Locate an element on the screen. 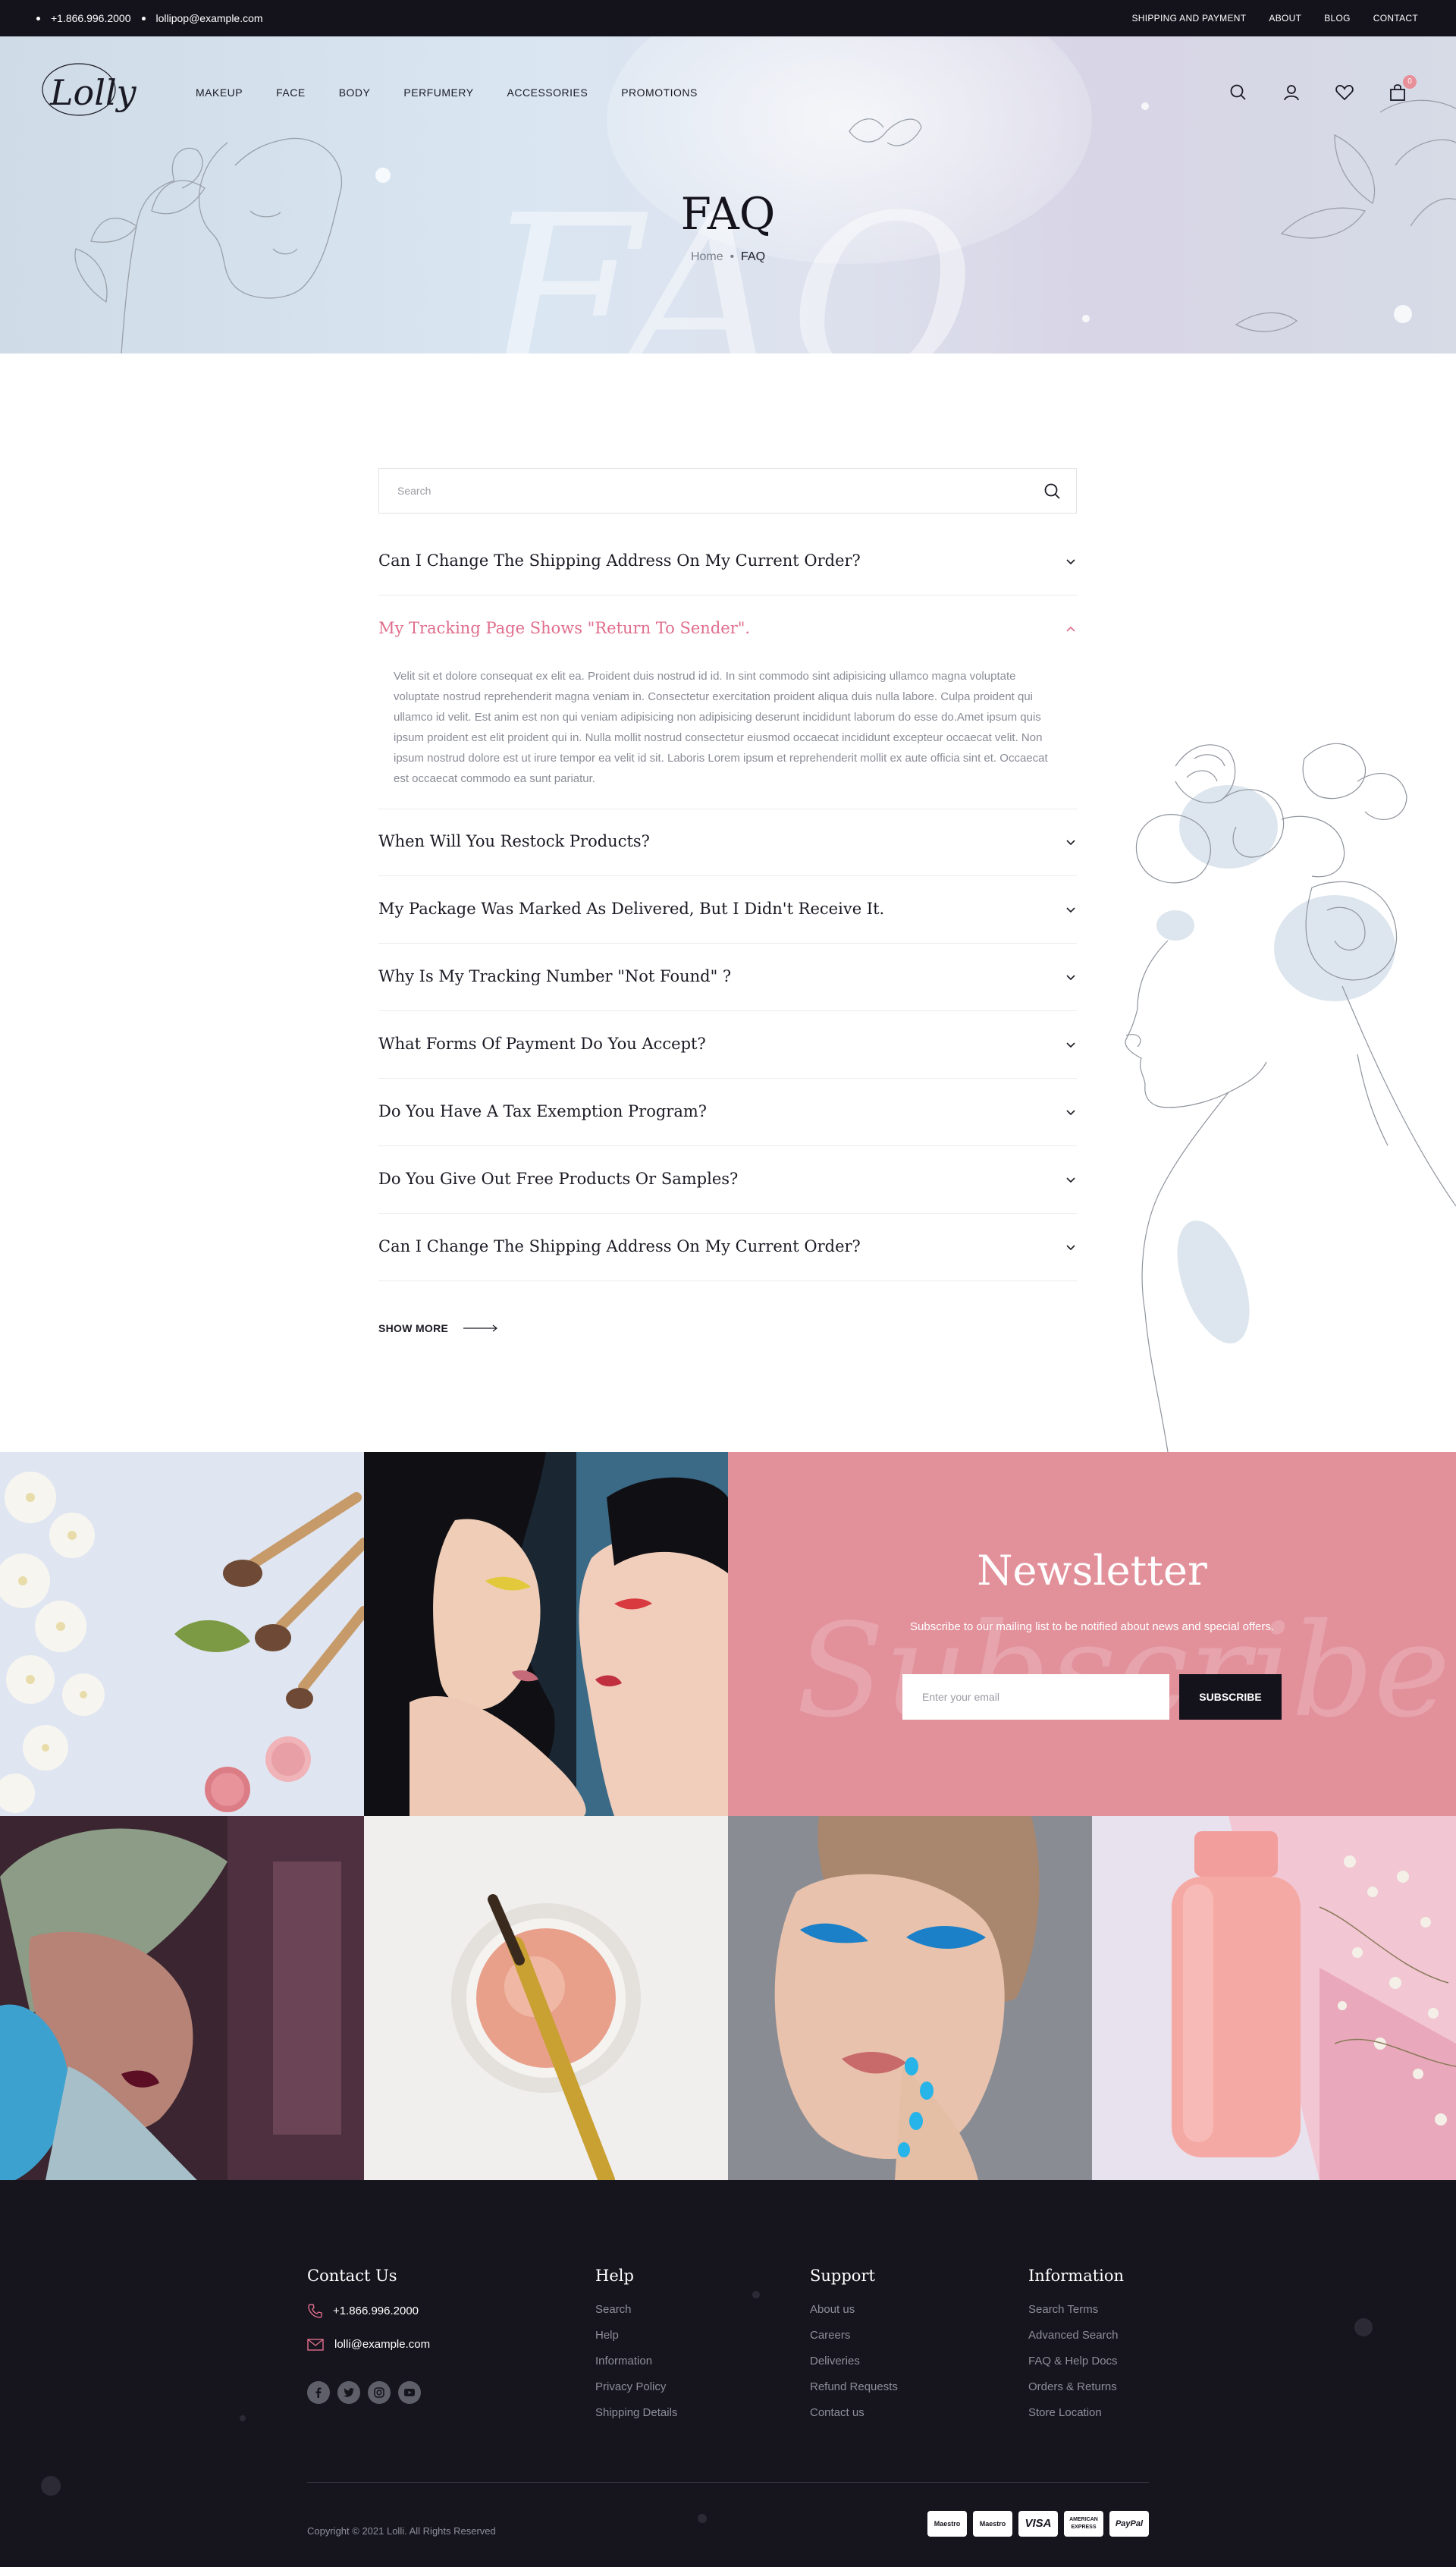  heart-icon is located at coordinates (1344, 92).